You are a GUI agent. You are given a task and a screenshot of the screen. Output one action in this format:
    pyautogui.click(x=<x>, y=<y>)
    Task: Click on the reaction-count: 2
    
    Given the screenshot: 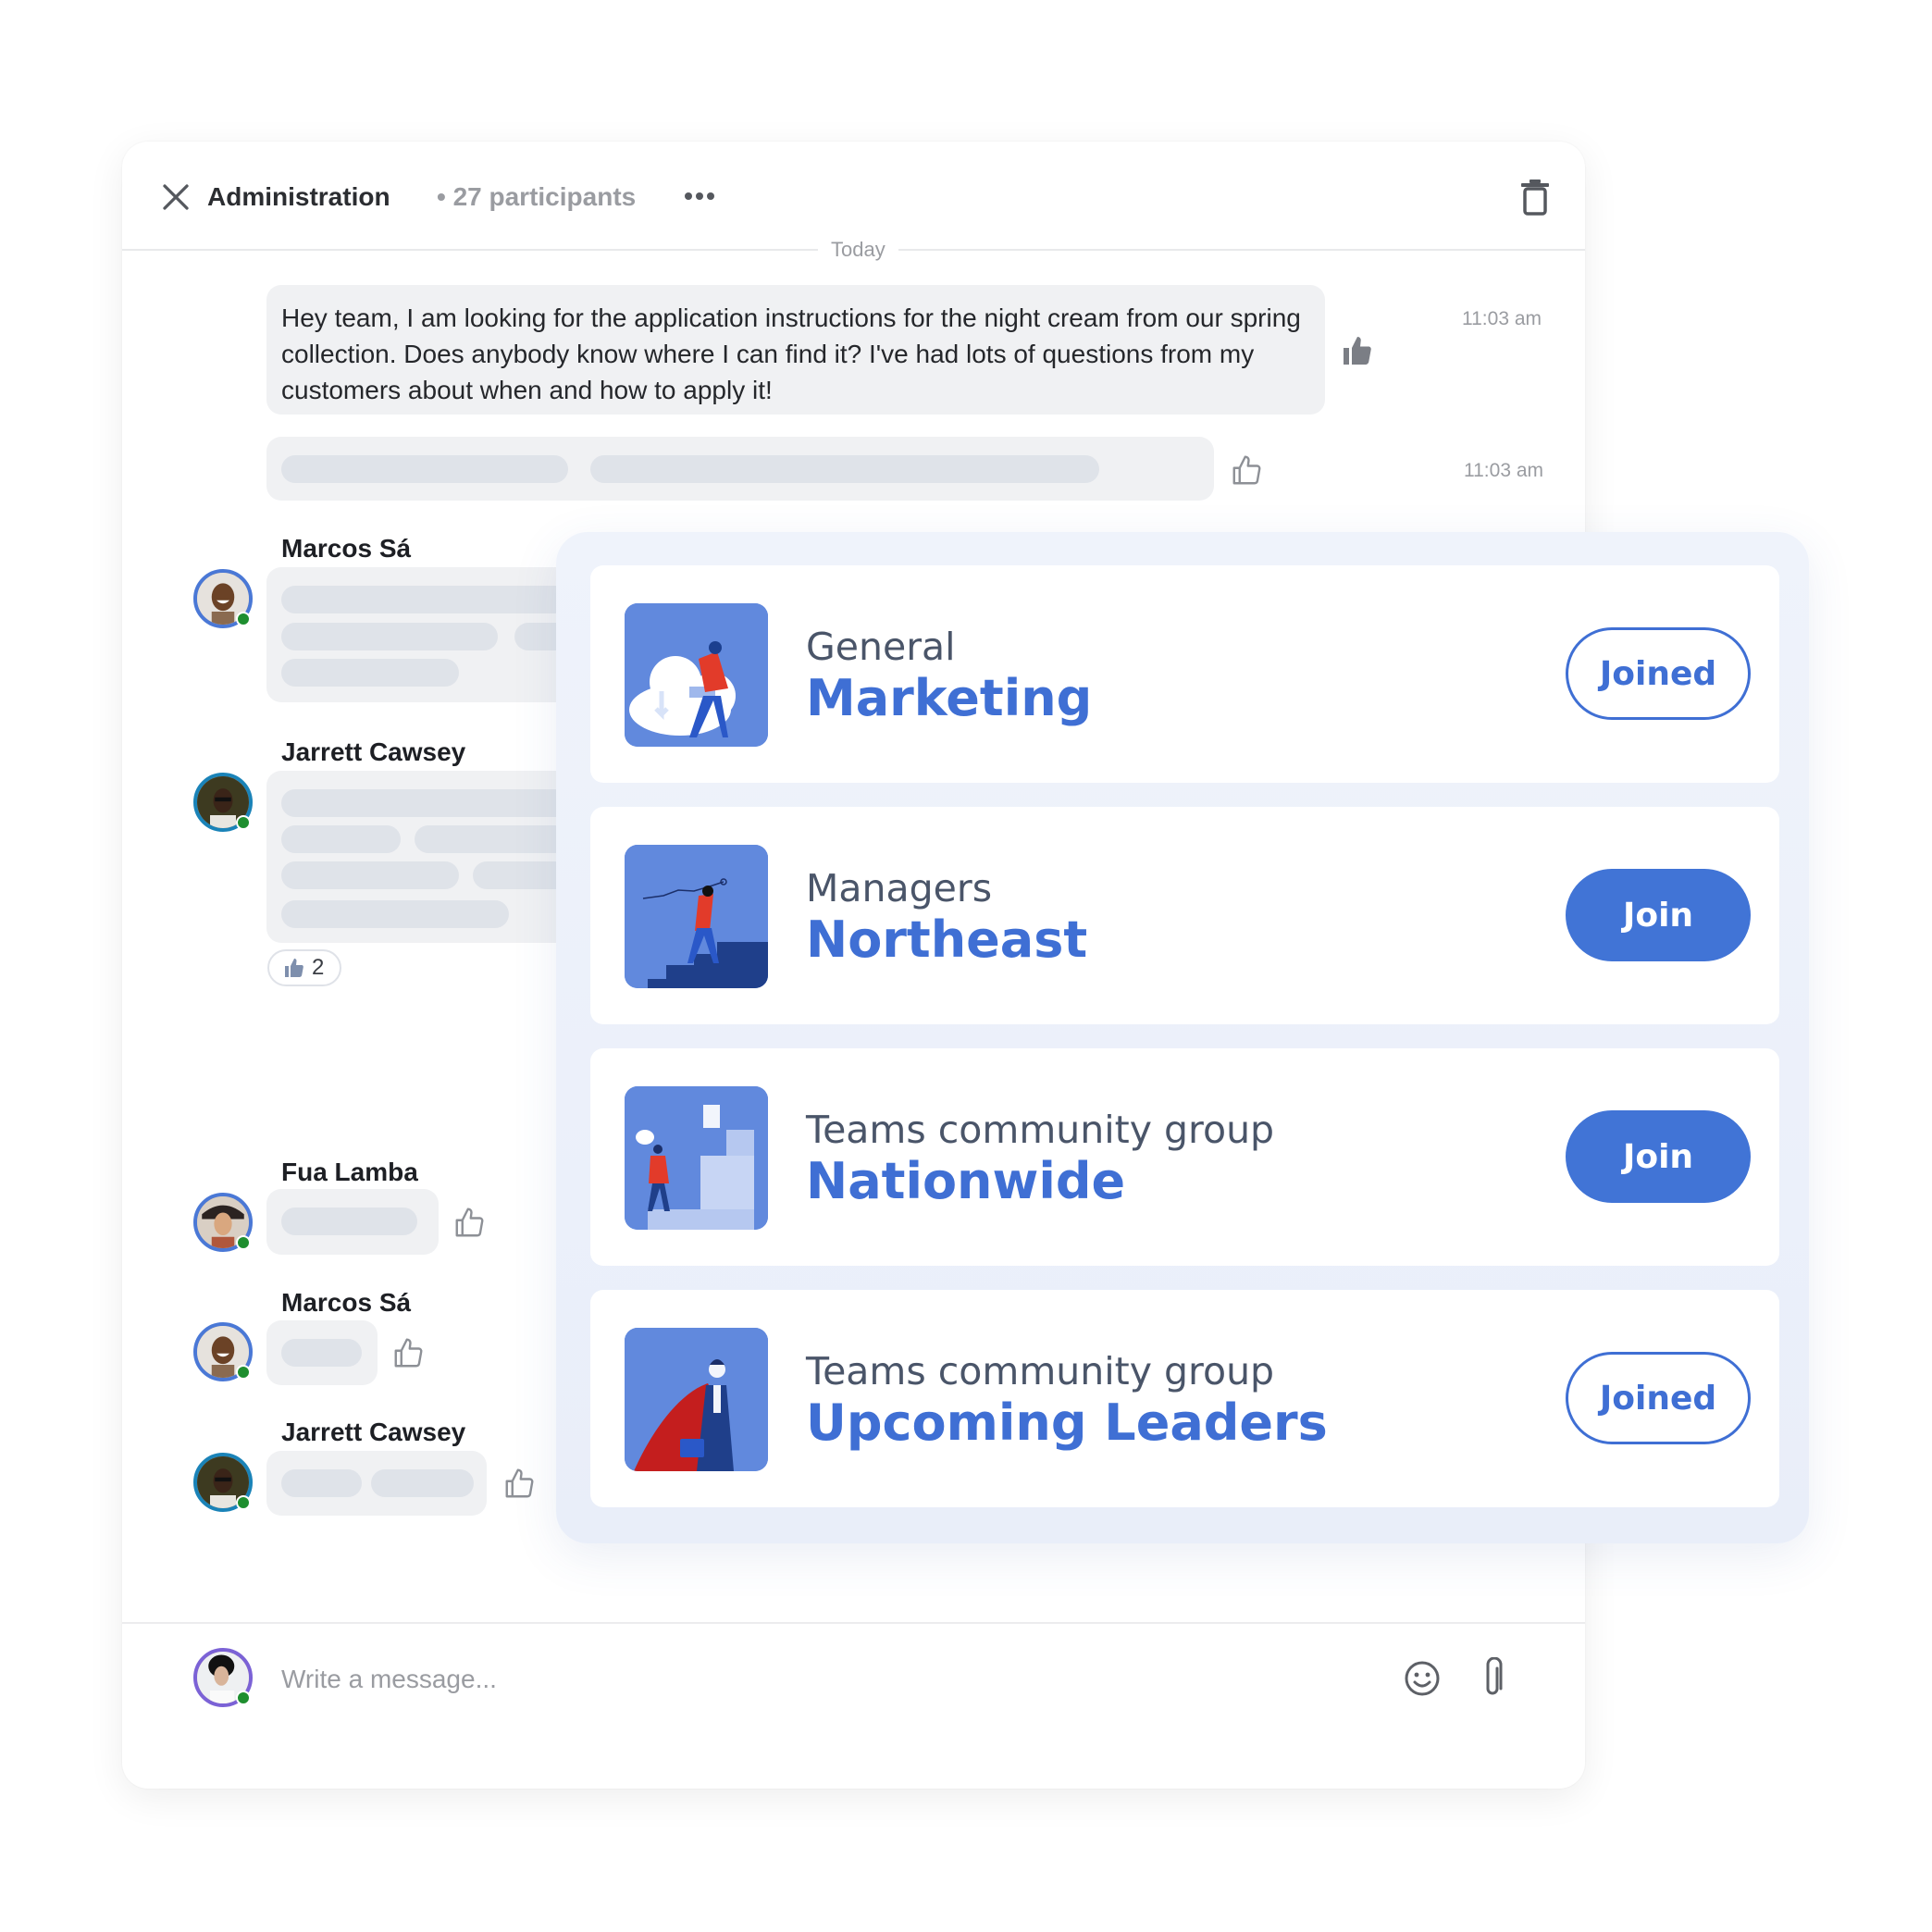 What is the action you would take?
    pyautogui.click(x=318, y=967)
    